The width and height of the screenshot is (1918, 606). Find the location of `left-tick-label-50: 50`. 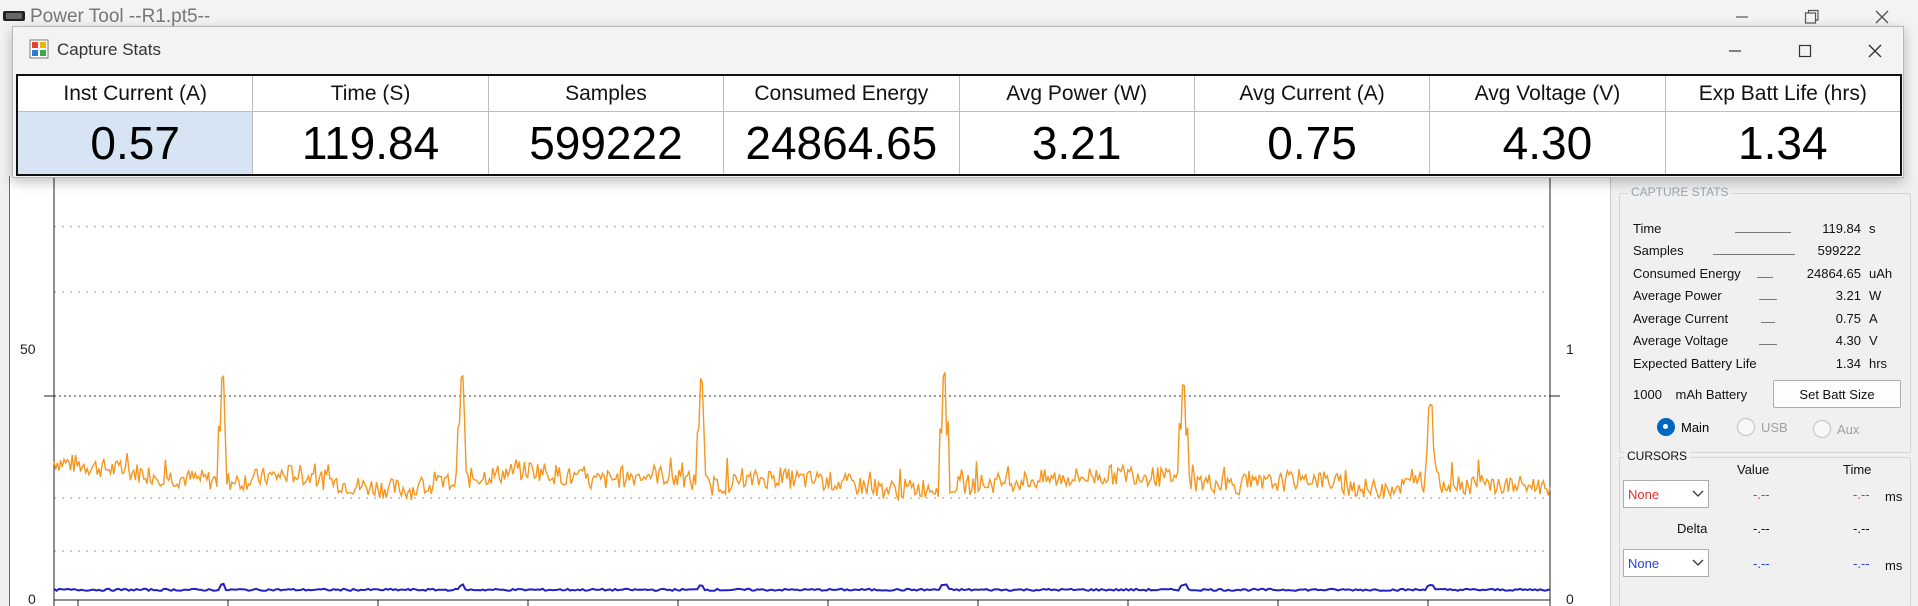

left-tick-label-50: 50 is located at coordinates (28, 349).